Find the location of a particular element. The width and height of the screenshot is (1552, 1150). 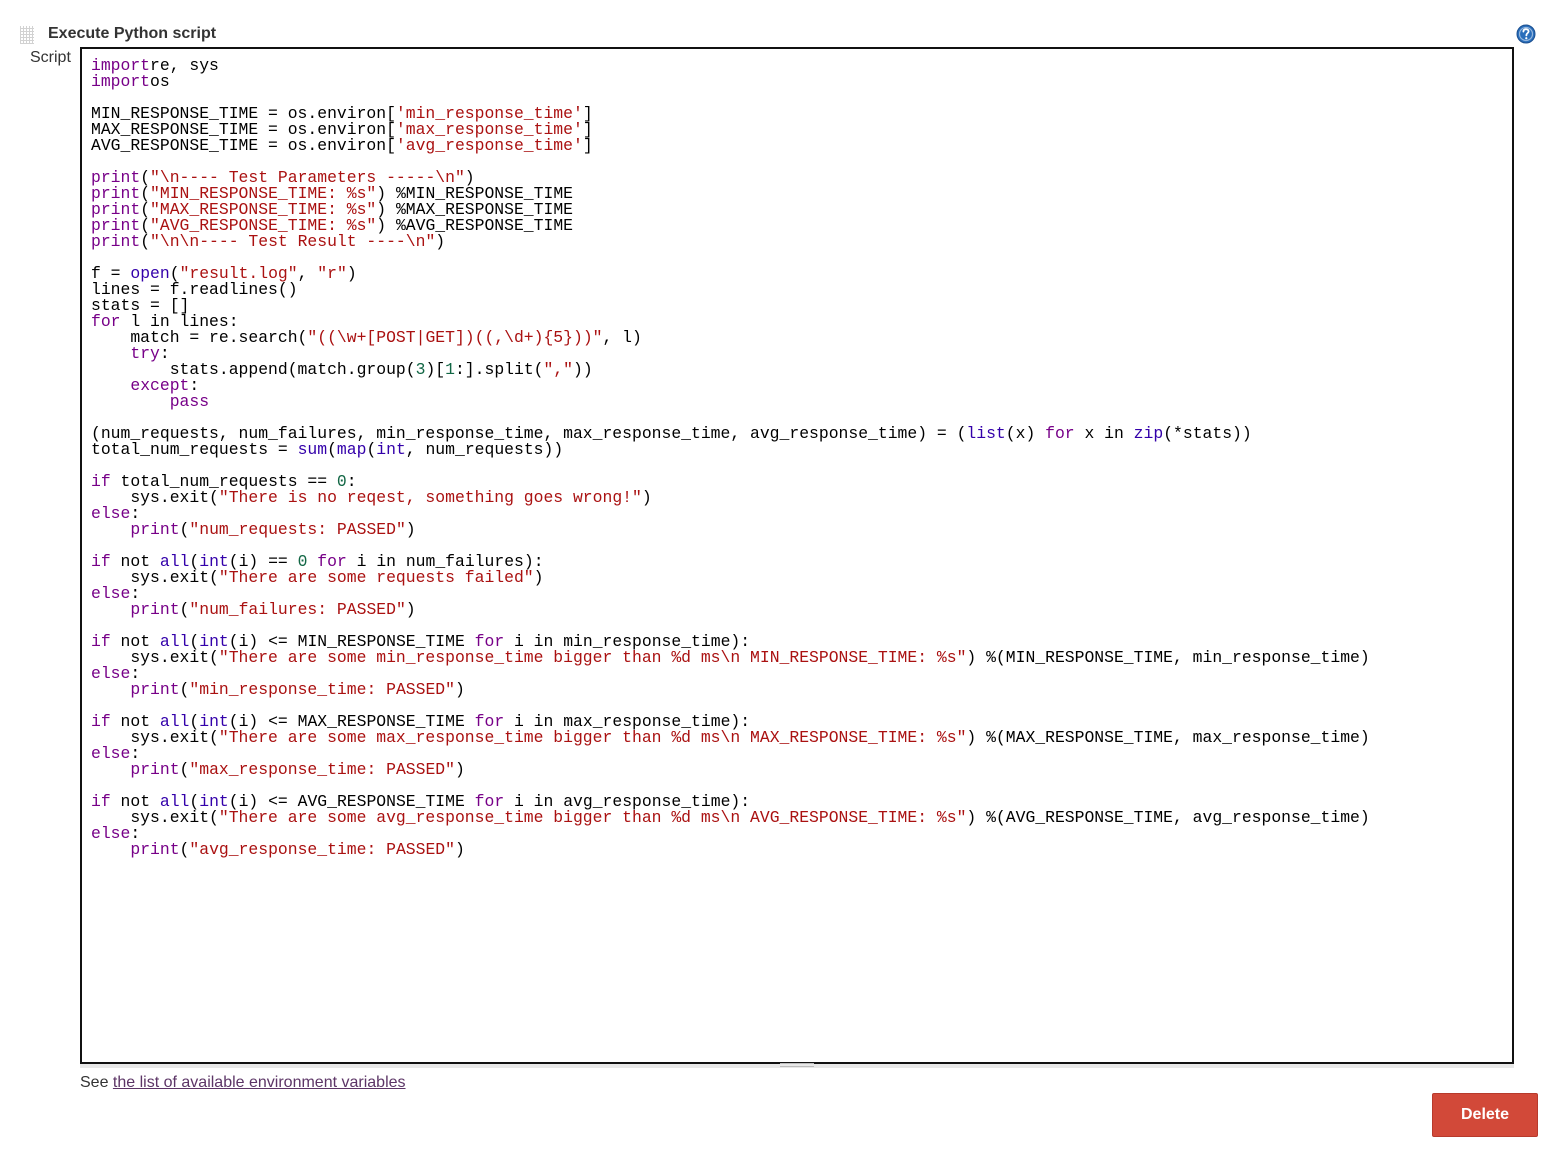

code-token: sum is located at coordinates (312, 449).